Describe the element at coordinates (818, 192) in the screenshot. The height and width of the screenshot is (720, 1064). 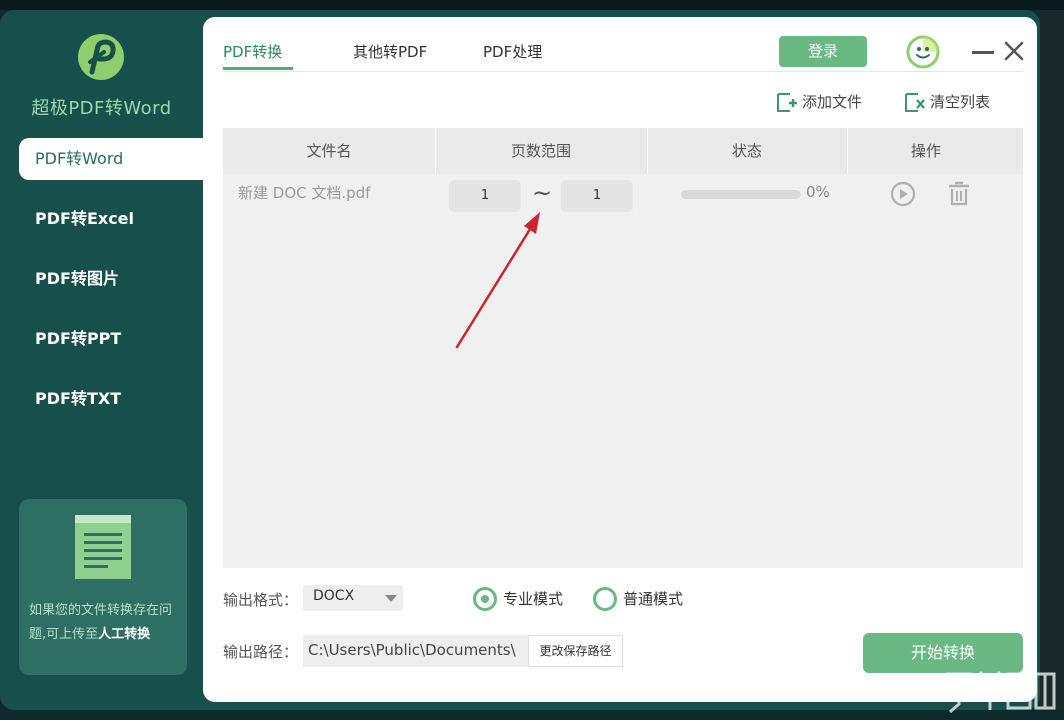
I see `progress-percent: 0%` at that location.